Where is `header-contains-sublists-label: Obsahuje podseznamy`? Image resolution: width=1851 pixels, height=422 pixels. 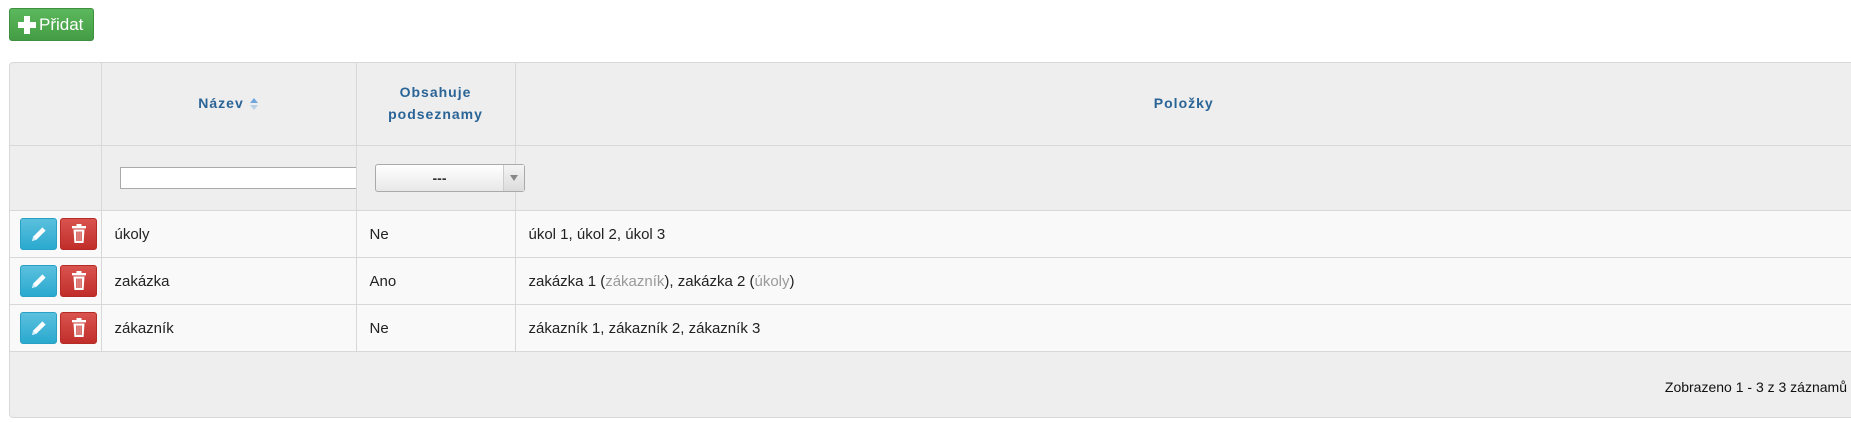
header-contains-sublists-label: Obsahuje podseznamy is located at coordinates (435, 103).